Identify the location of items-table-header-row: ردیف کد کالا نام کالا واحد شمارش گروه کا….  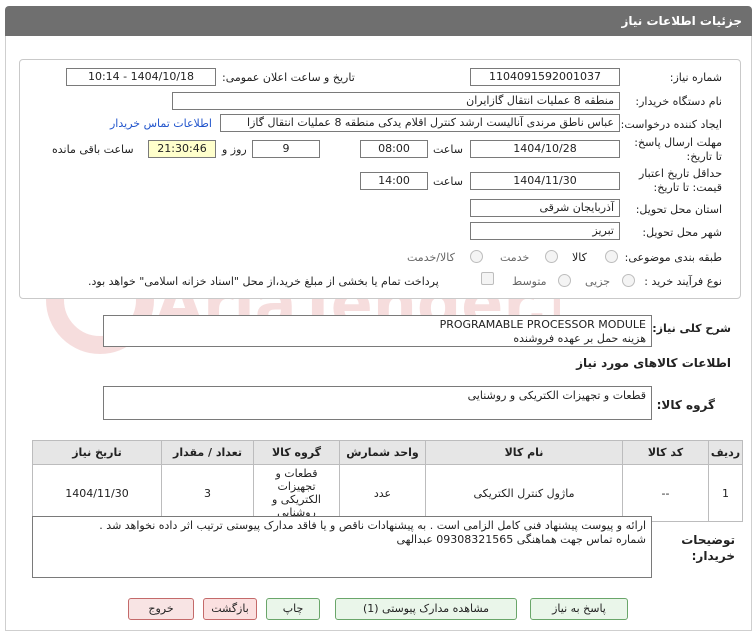
(387, 452).